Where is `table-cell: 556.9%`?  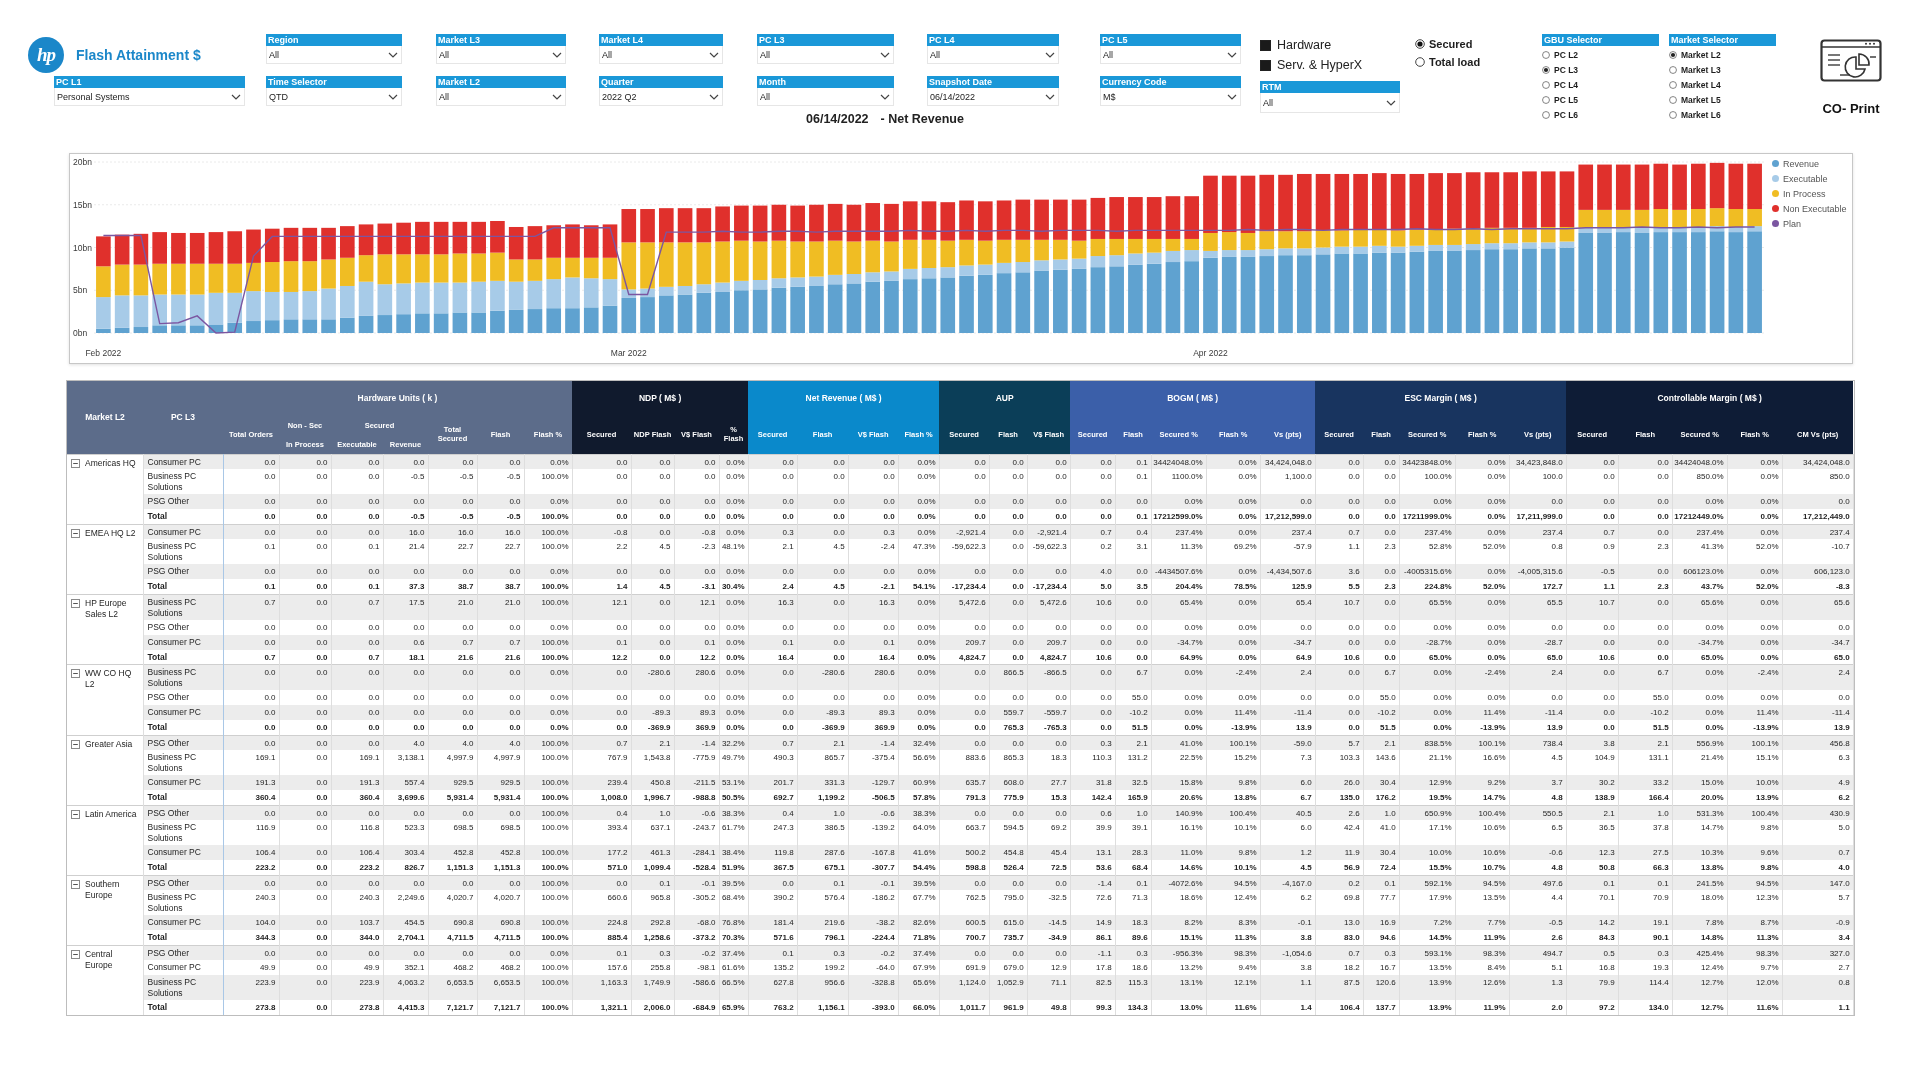 table-cell: 556.9% is located at coordinates (1700, 742).